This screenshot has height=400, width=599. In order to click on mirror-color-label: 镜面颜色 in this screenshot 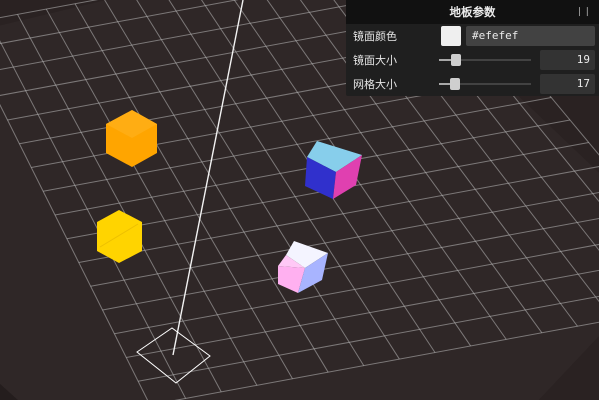, I will do `click(375, 36)`.